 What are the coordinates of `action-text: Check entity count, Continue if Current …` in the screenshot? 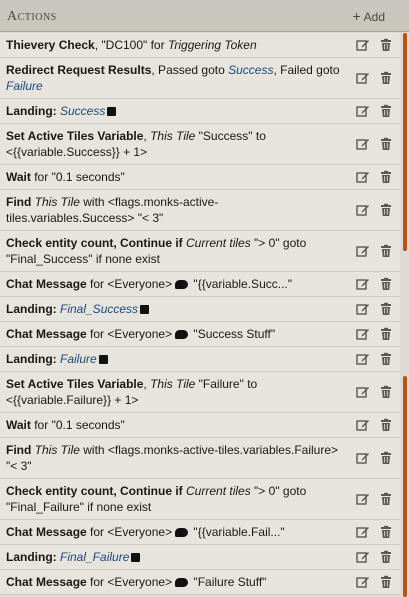 It's located at (173, 251).